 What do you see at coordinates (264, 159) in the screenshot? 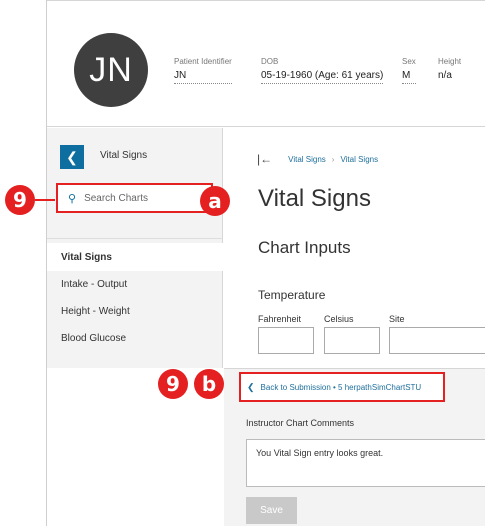
I see `collapse-left-icon: |←` at bounding box center [264, 159].